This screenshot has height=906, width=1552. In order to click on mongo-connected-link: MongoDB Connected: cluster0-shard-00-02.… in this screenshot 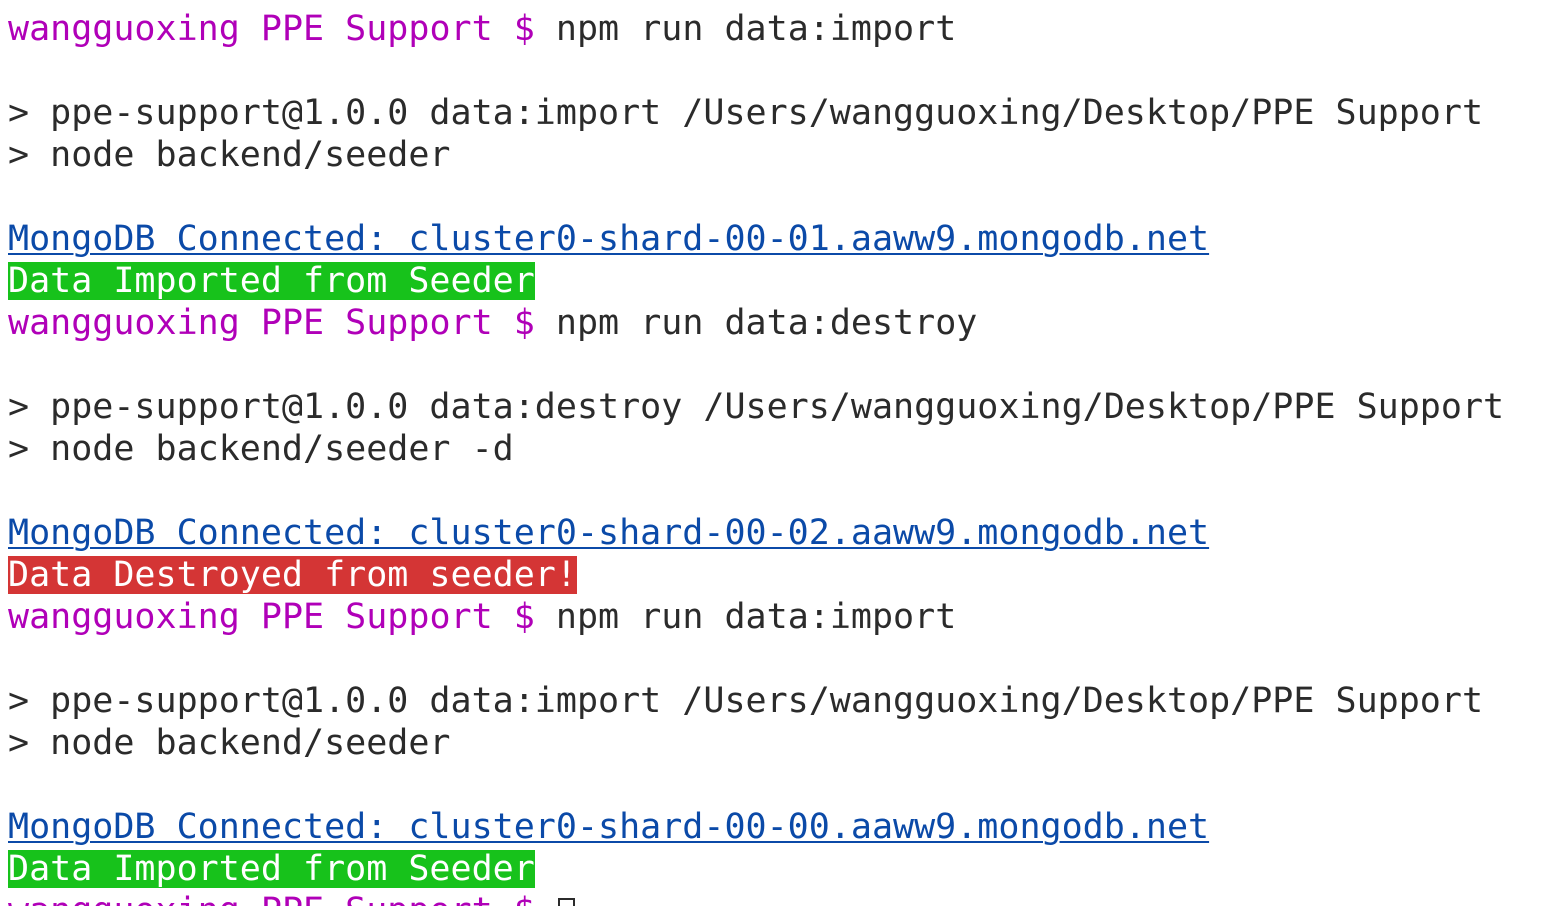, I will do `click(608, 533)`.